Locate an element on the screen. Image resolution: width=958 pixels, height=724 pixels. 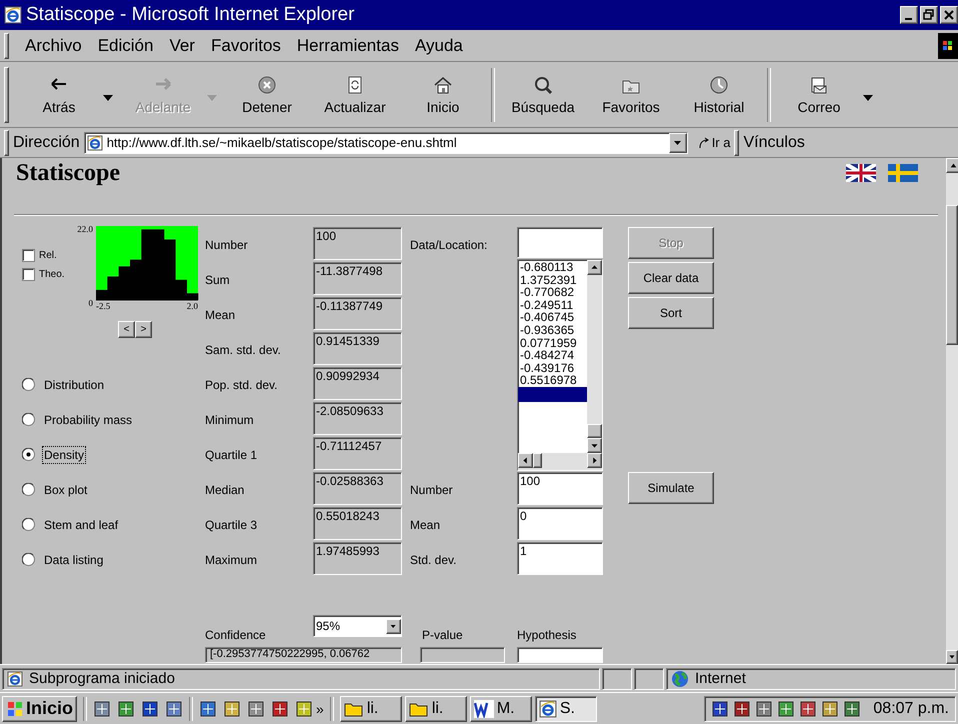
toolbar-button: Atrás is located at coordinates (59, 94).